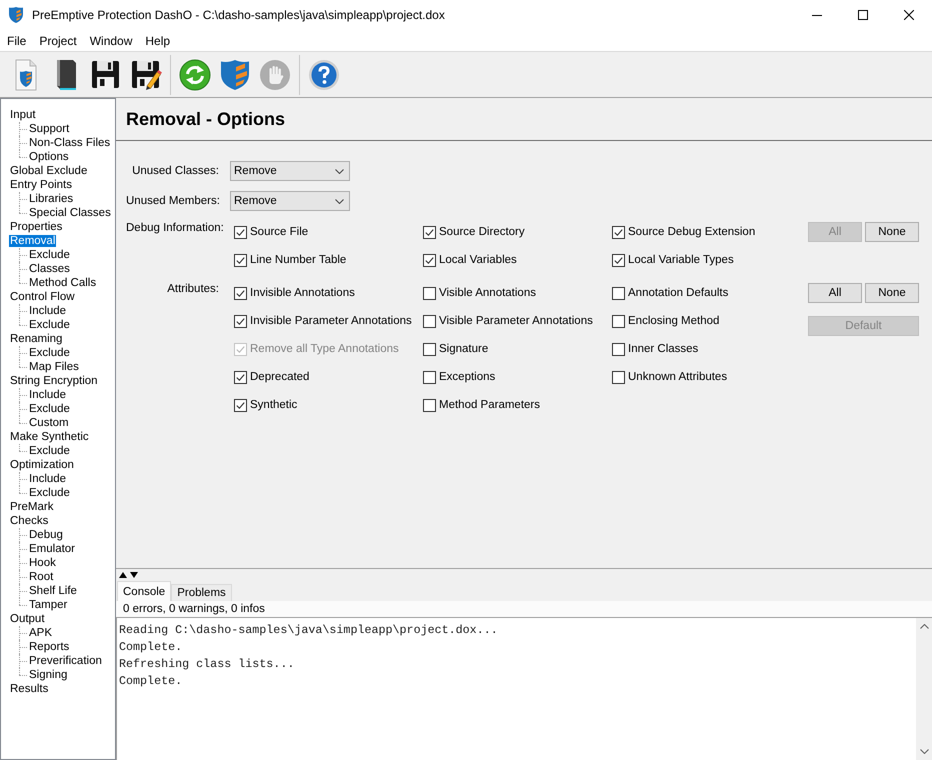 This screenshot has height=760, width=932. I want to click on menu-item: Project, so click(58, 41).